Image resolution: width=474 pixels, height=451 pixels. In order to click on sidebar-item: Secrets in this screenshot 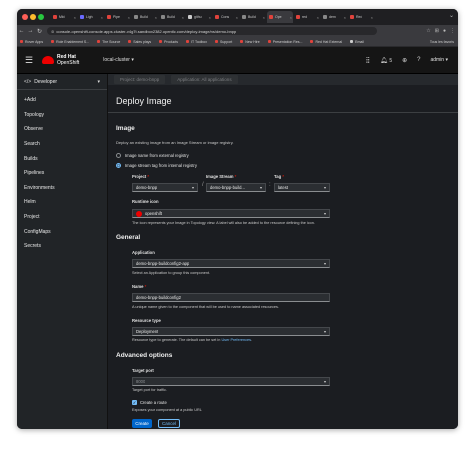, I will do `click(62, 246)`.